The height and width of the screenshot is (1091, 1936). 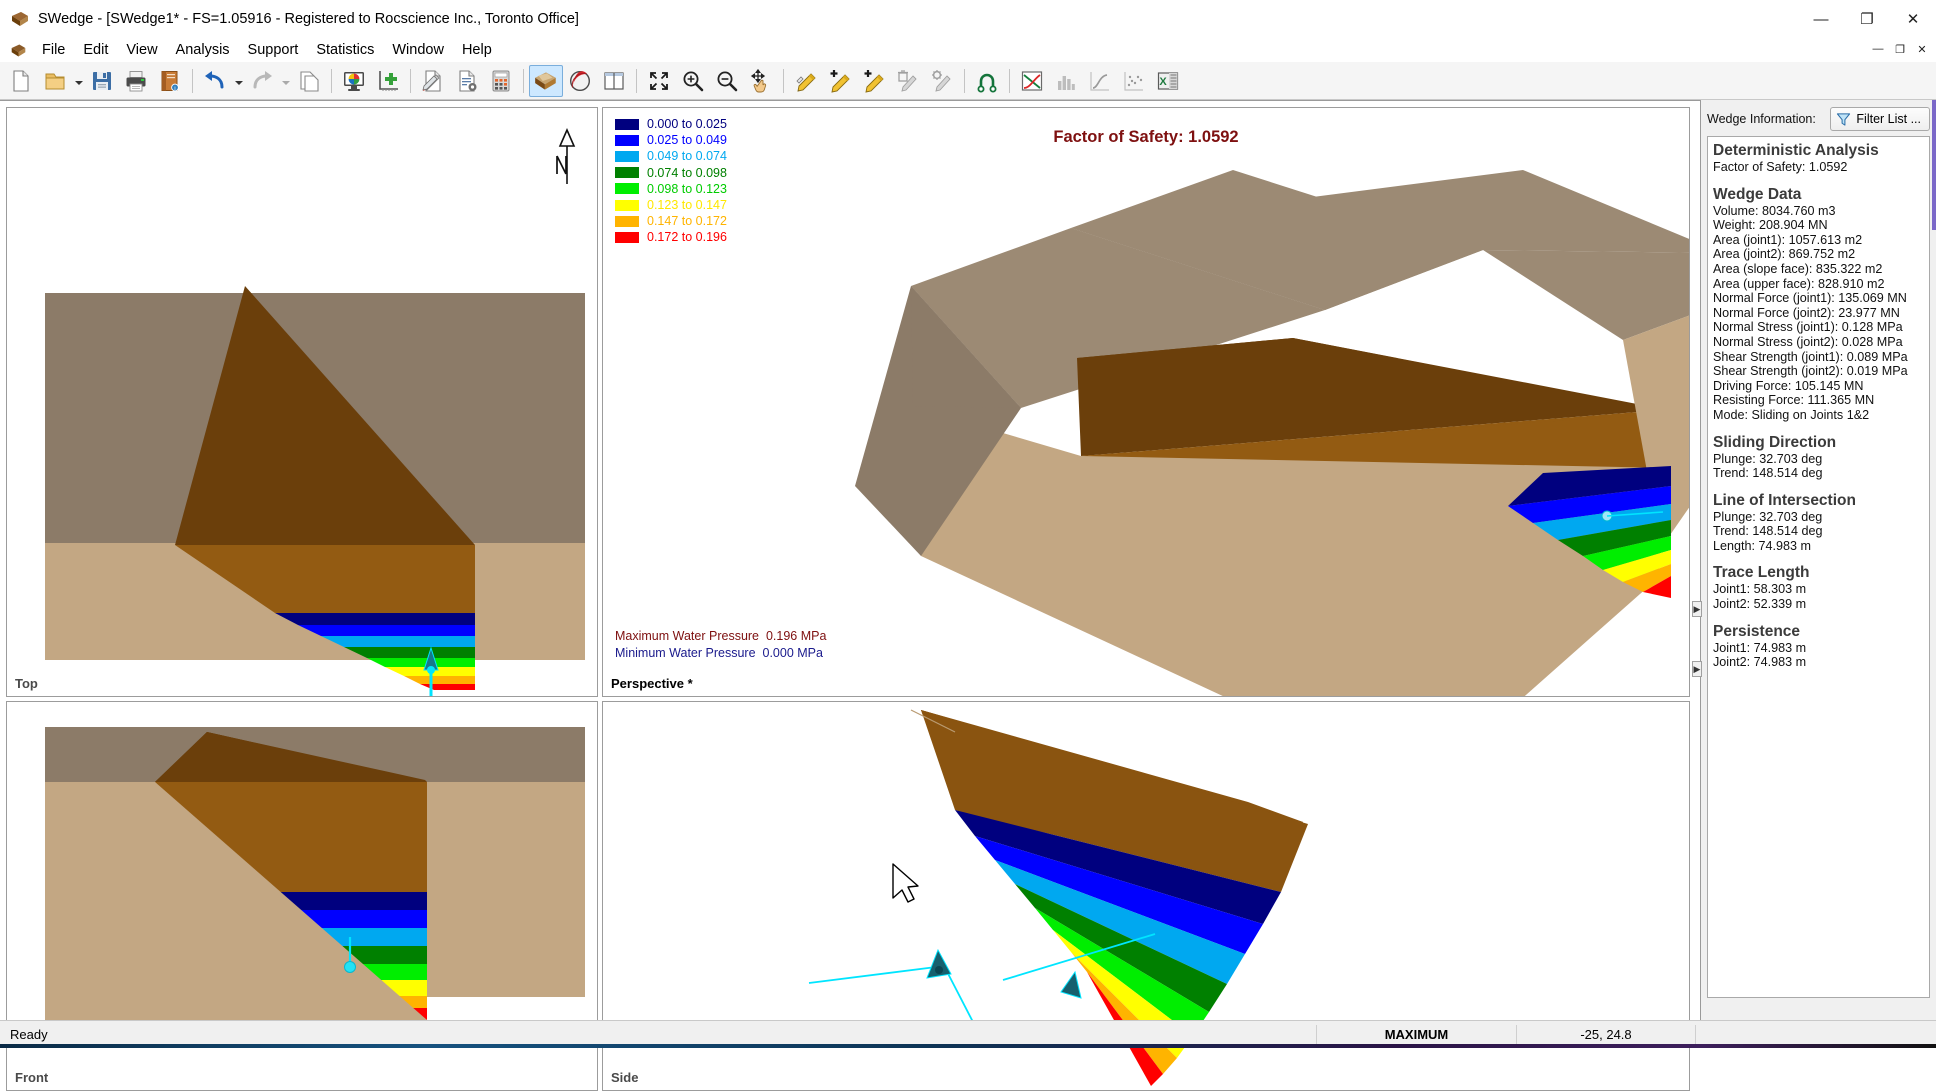 What do you see at coordinates (1134, 81) in the screenshot?
I see `scatter-plot-button` at bounding box center [1134, 81].